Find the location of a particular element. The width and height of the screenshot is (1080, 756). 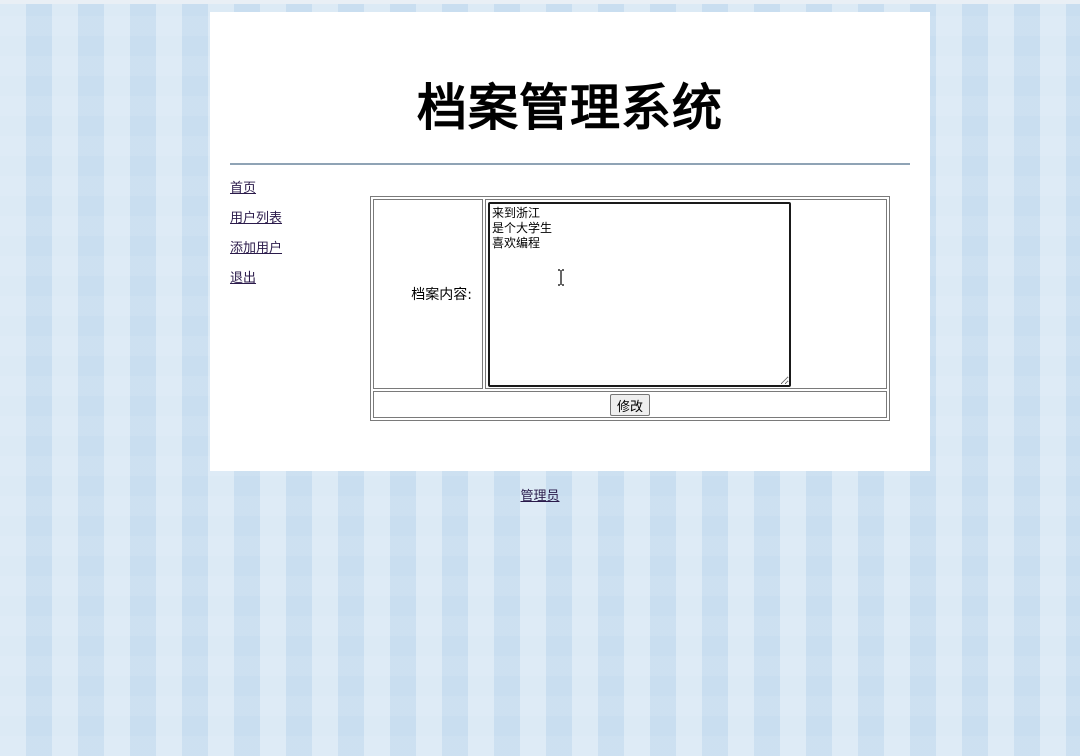

nav-item-home: 首页 is located at coordinates (256, 195).